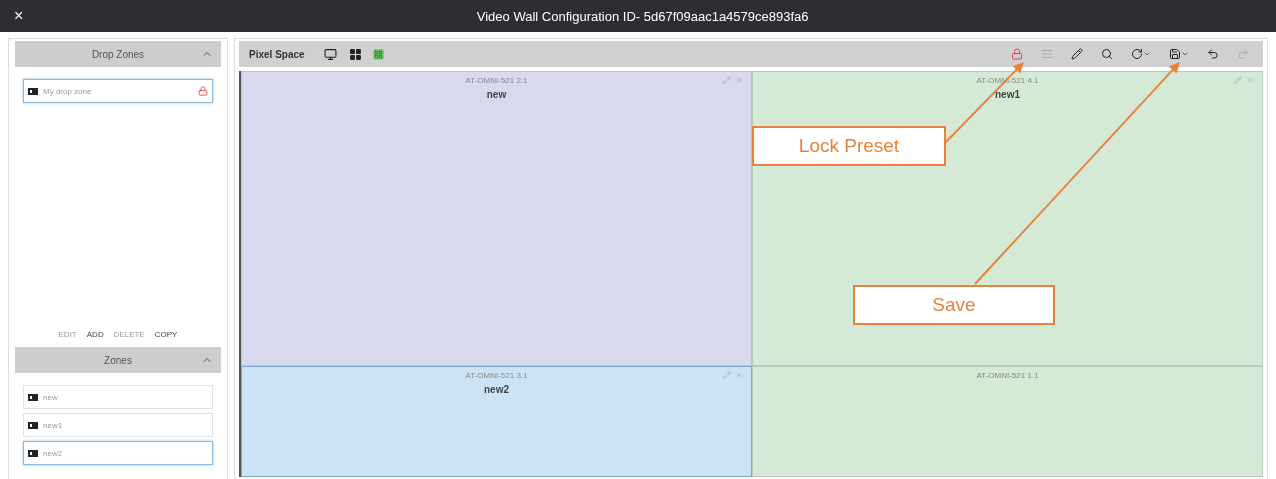 This screenshot has width=1276, height=479. I want to click on item-name: new2, so click(53, 453).